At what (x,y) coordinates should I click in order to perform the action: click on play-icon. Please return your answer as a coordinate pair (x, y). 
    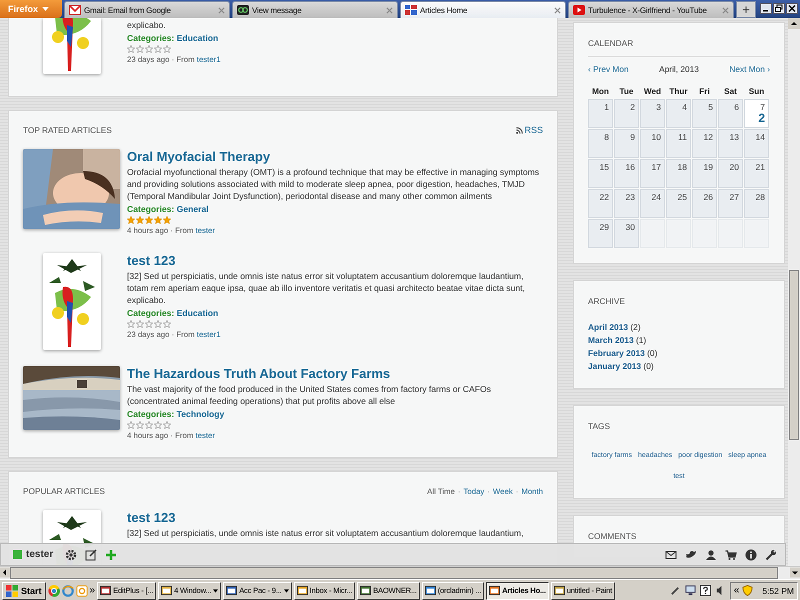
    Looking at the image, I should click on (579, 10).